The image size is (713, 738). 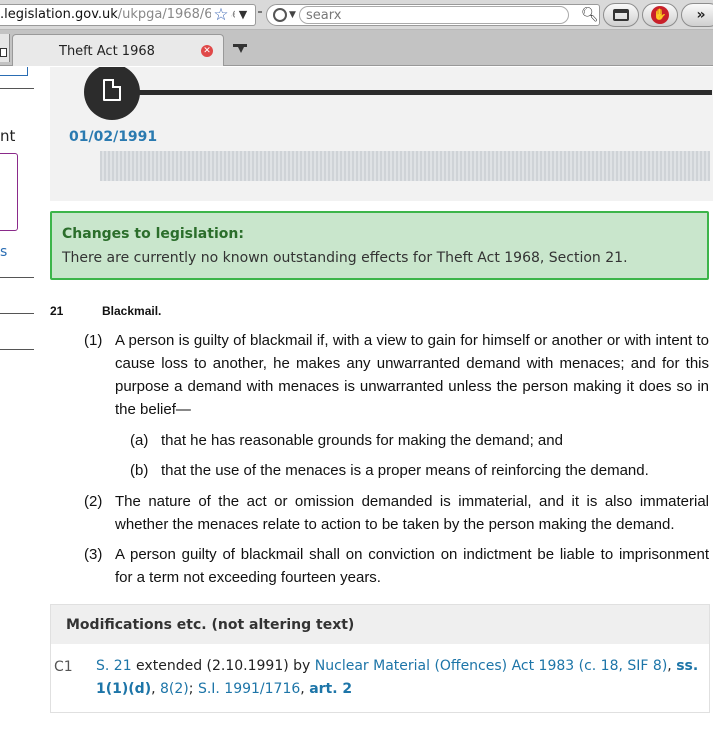 I want to click on search-input, so click(x=434, y=15).